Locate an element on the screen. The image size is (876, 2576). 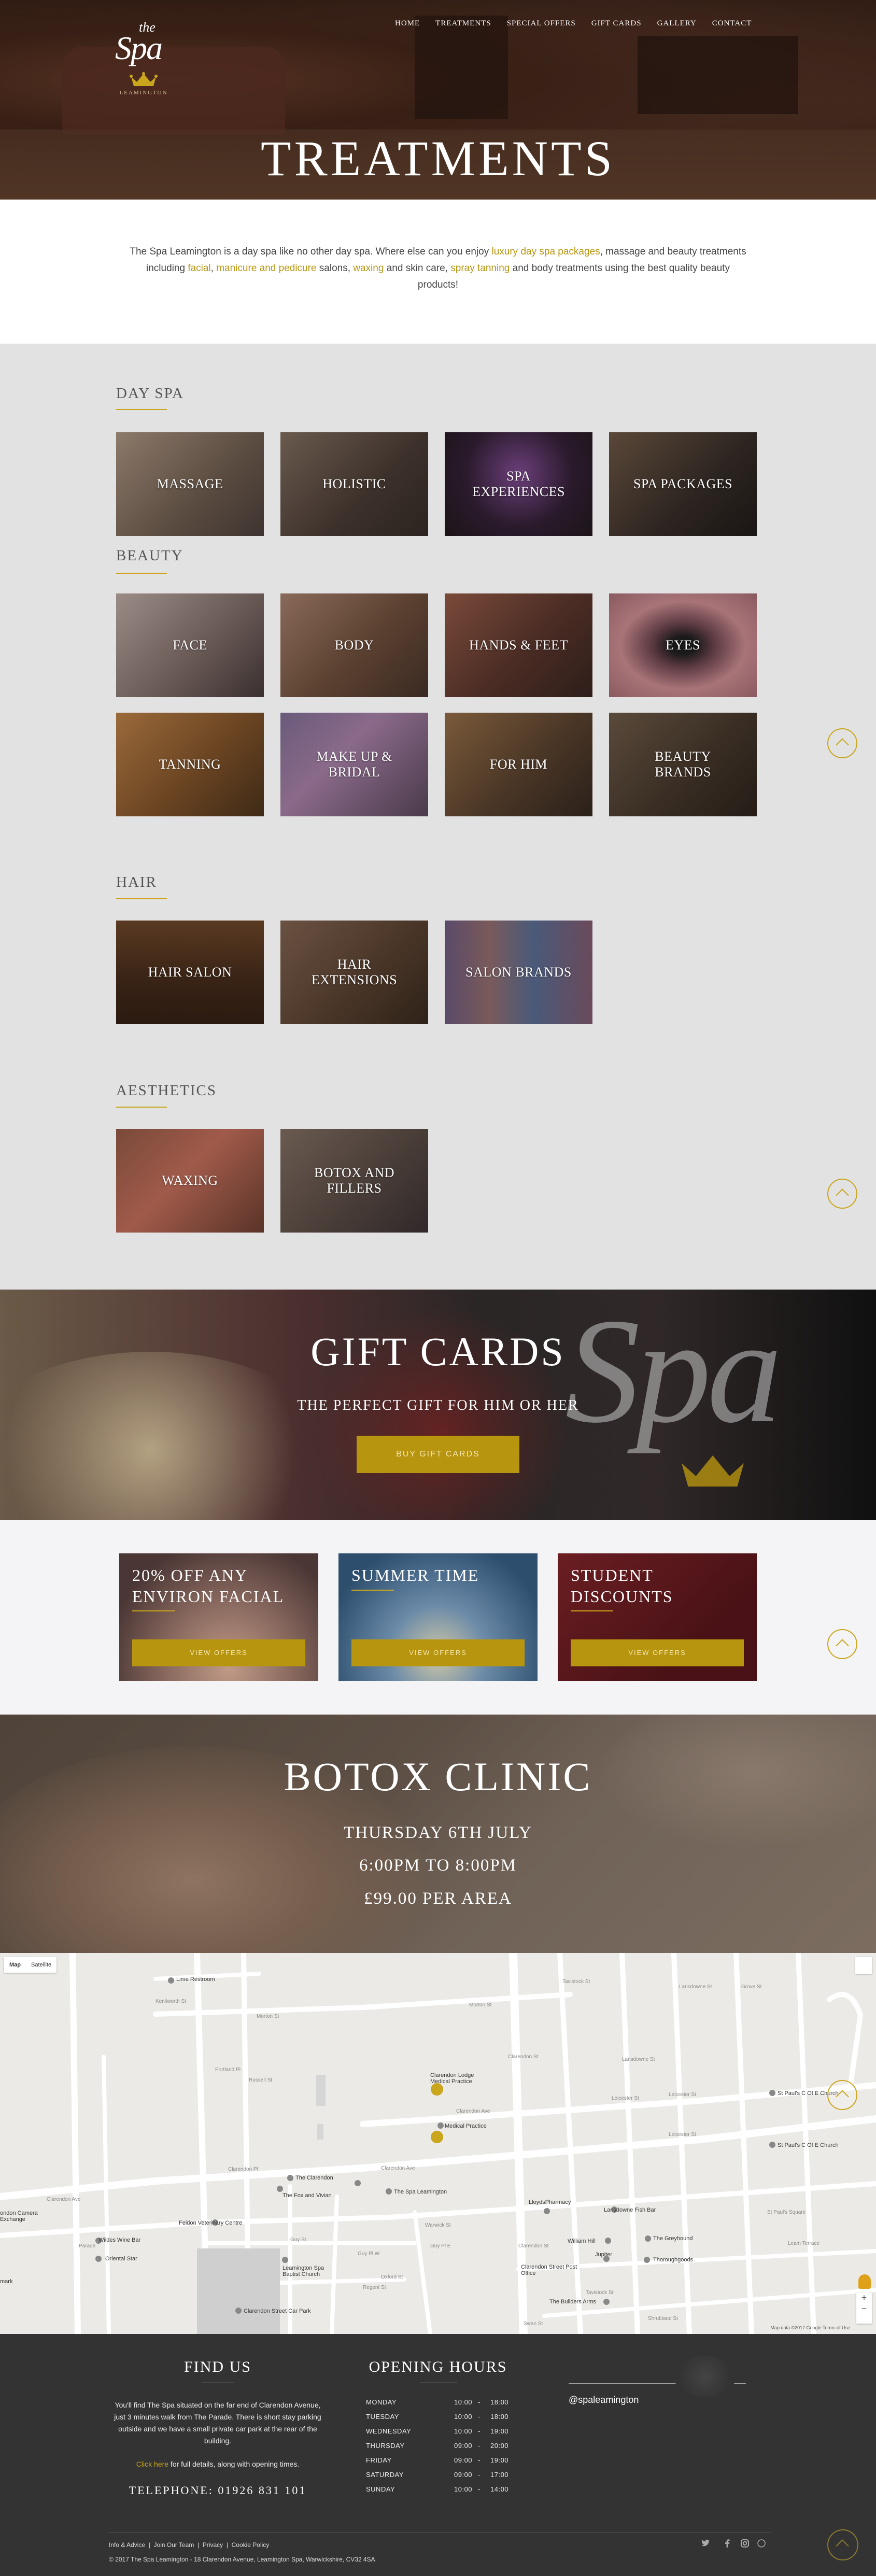
tile-beauty-brands: BEAUTY BRANDS is located at coordinates (683, 764).